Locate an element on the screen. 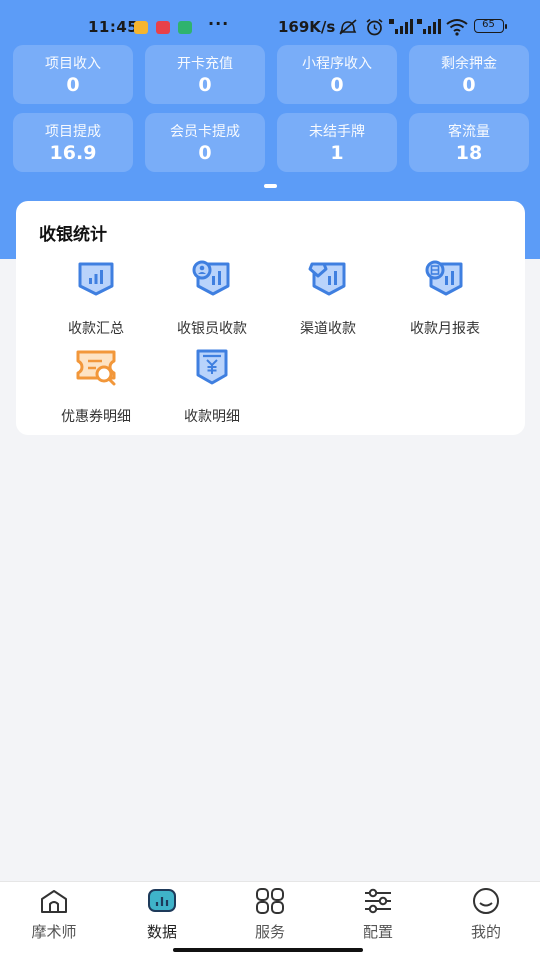 The image size is (540, 960). tab-home: 摩术师 is located at coordinates (54, 917).